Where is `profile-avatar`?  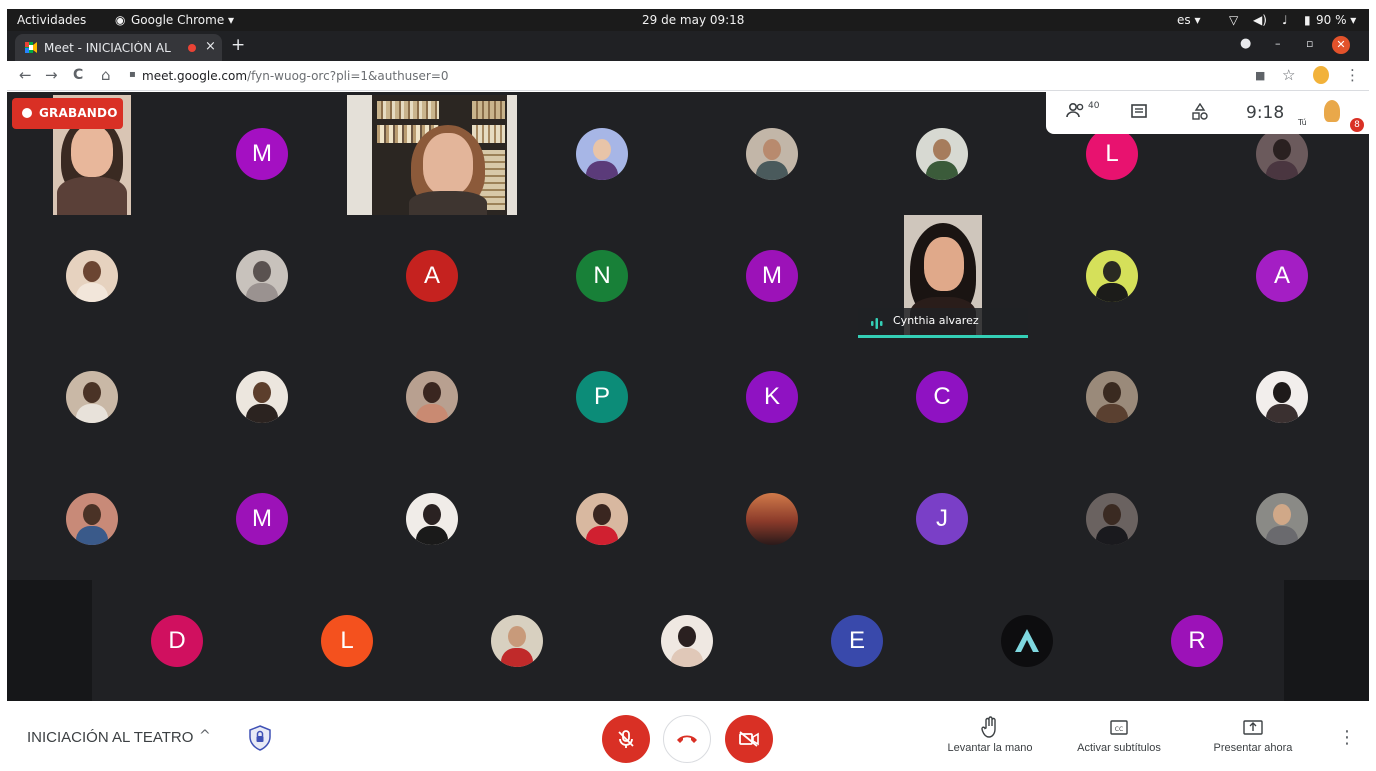 profile-avatar is located at coordinates (1321, 75).